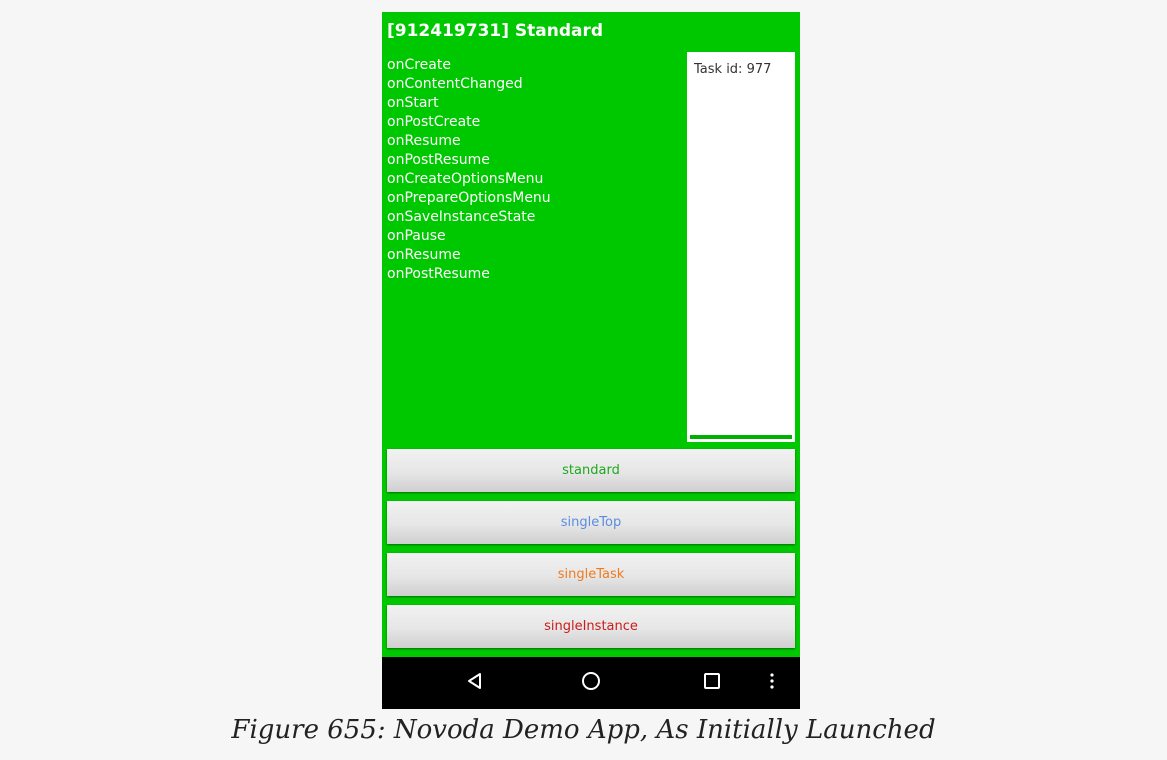 The image size is (1167, 760). I want to click on log-entry: onContentChanged, so click(455, 84).